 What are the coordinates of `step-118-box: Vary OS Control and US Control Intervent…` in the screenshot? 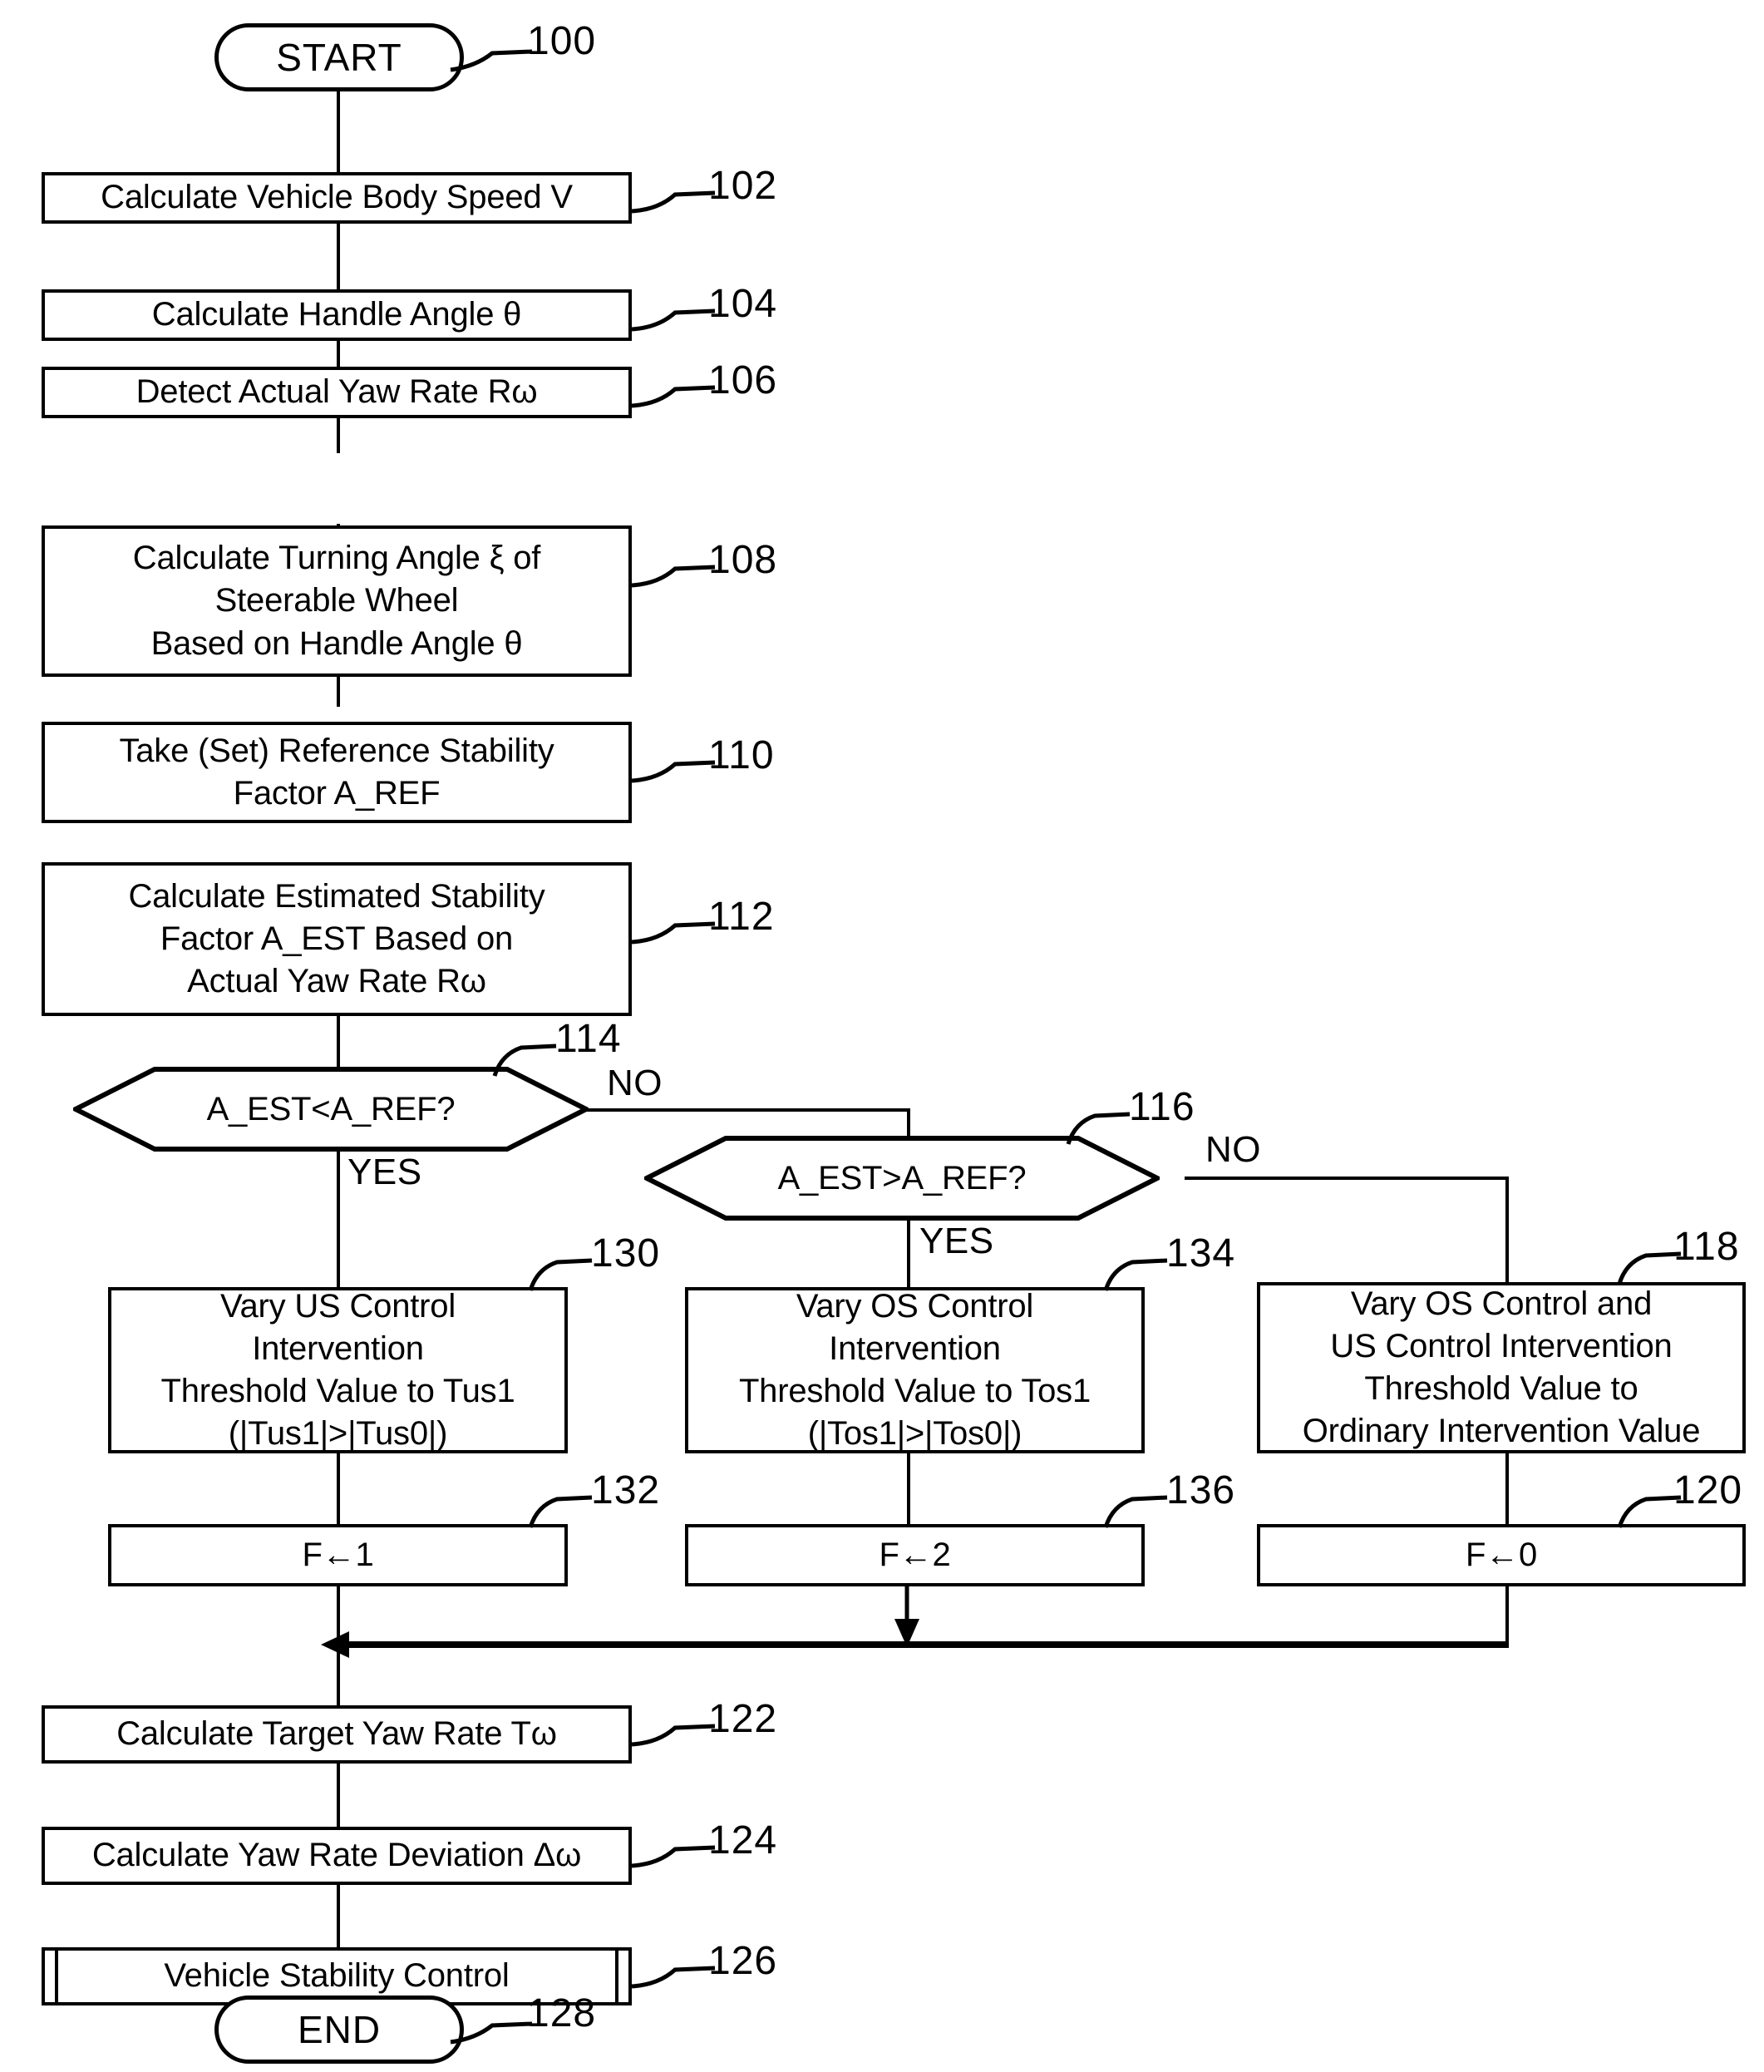 It's located at (1501, 1367).